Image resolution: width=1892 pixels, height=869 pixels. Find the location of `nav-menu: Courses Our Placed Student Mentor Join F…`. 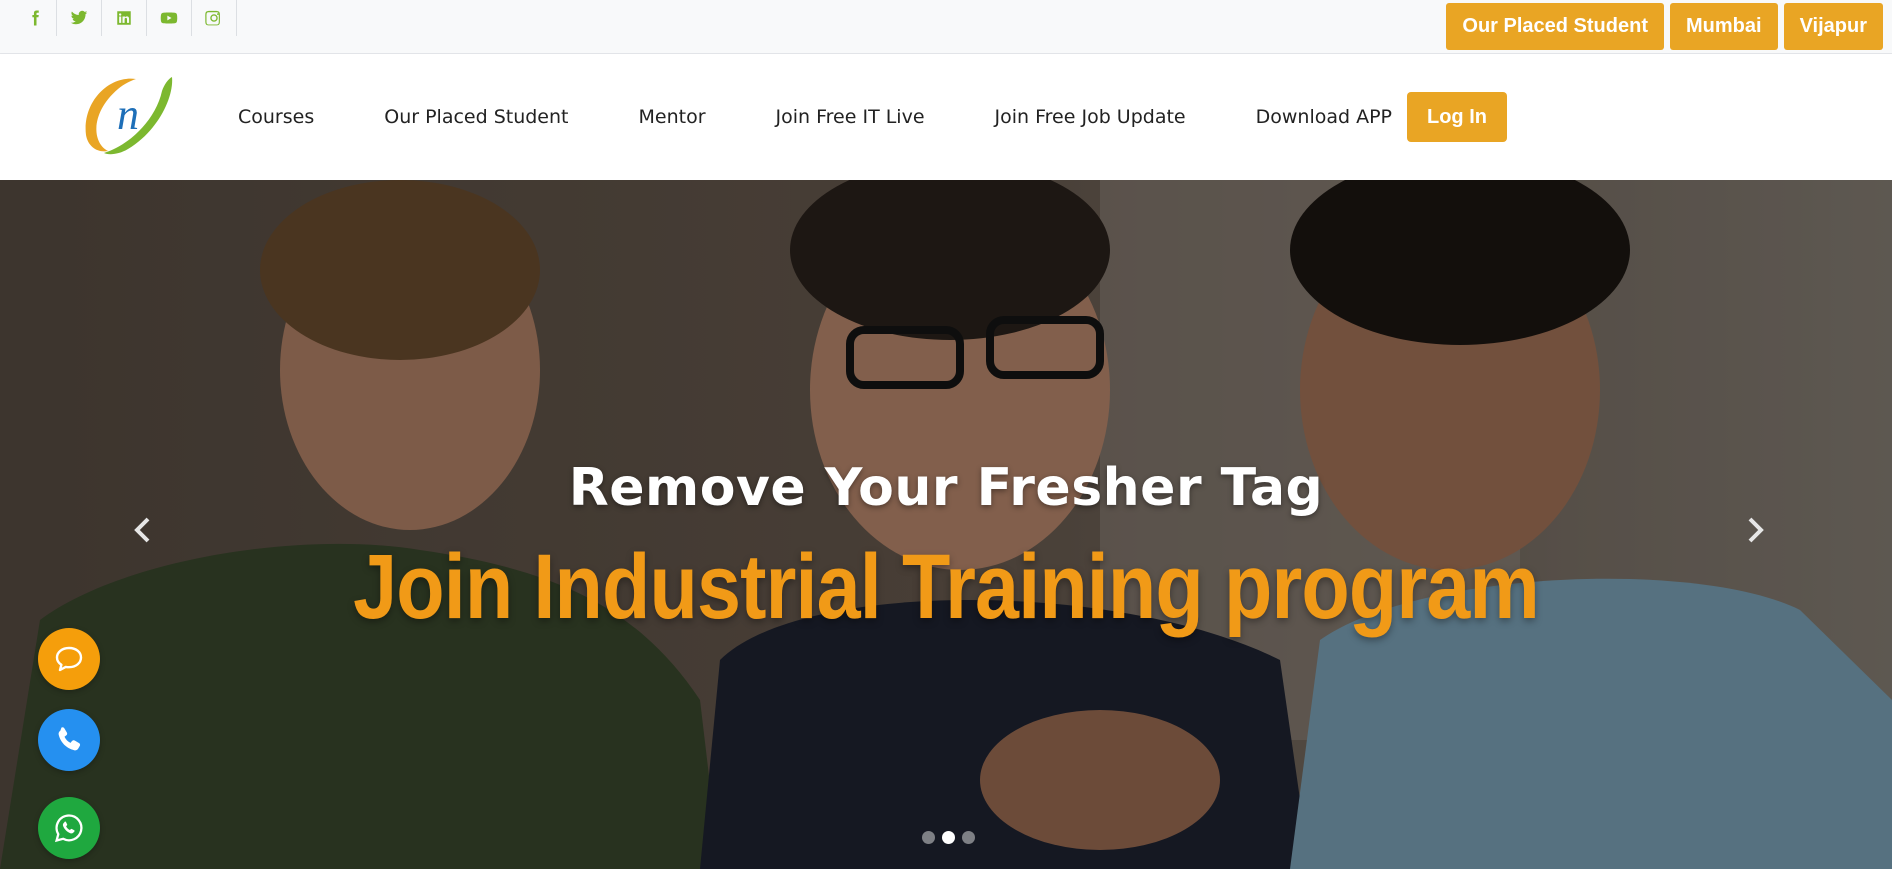

nav-menu: Courses Our Placed Student Mentor Join F… is located at coordinates (850, 117).